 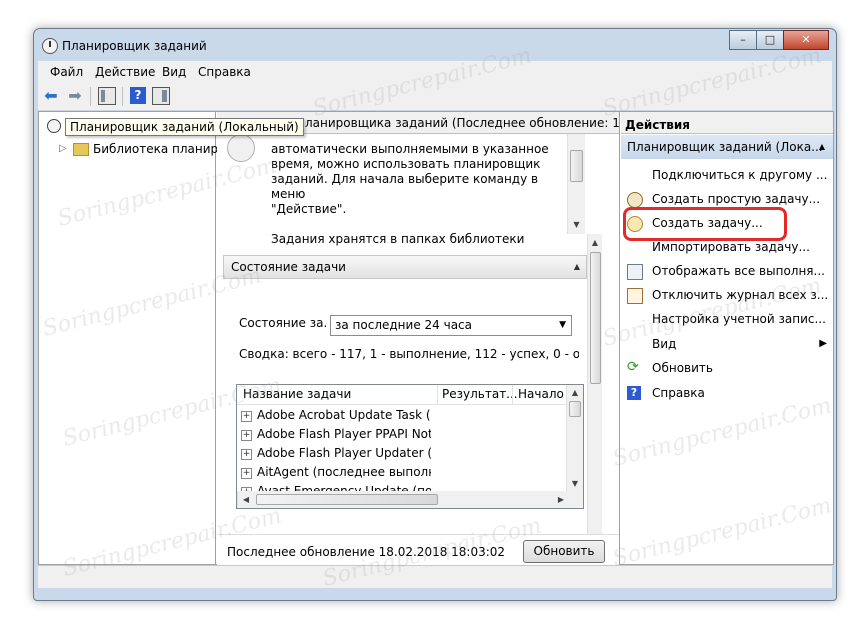 What do you see at coordinates (562, 325) in the screenshot?
I see `dropdown-arrow-icon: ▼` at bounding box center [562, 325].